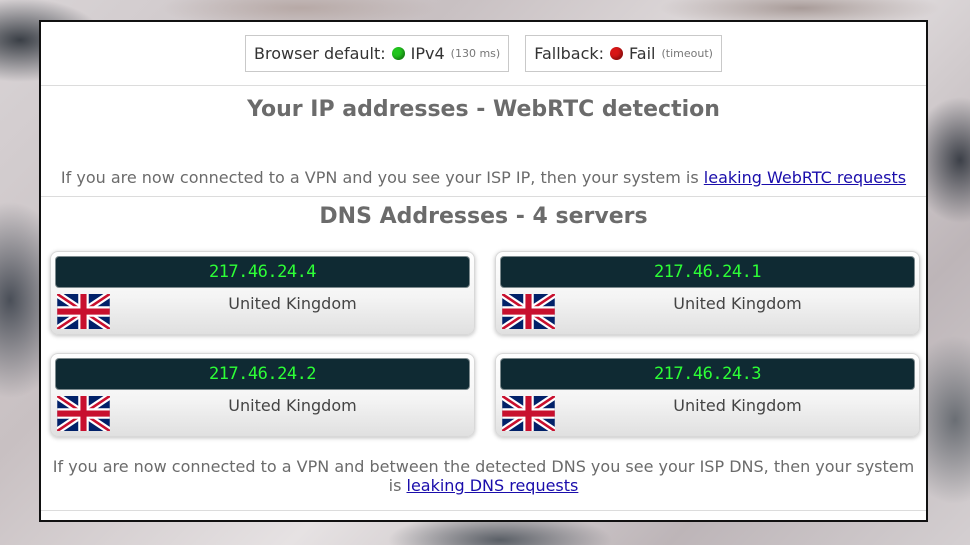 The image size is (970, 545). Describe the element at coordinates (427, 53) in the screenshot. I see `browser-default-value: IPv4` at that location.